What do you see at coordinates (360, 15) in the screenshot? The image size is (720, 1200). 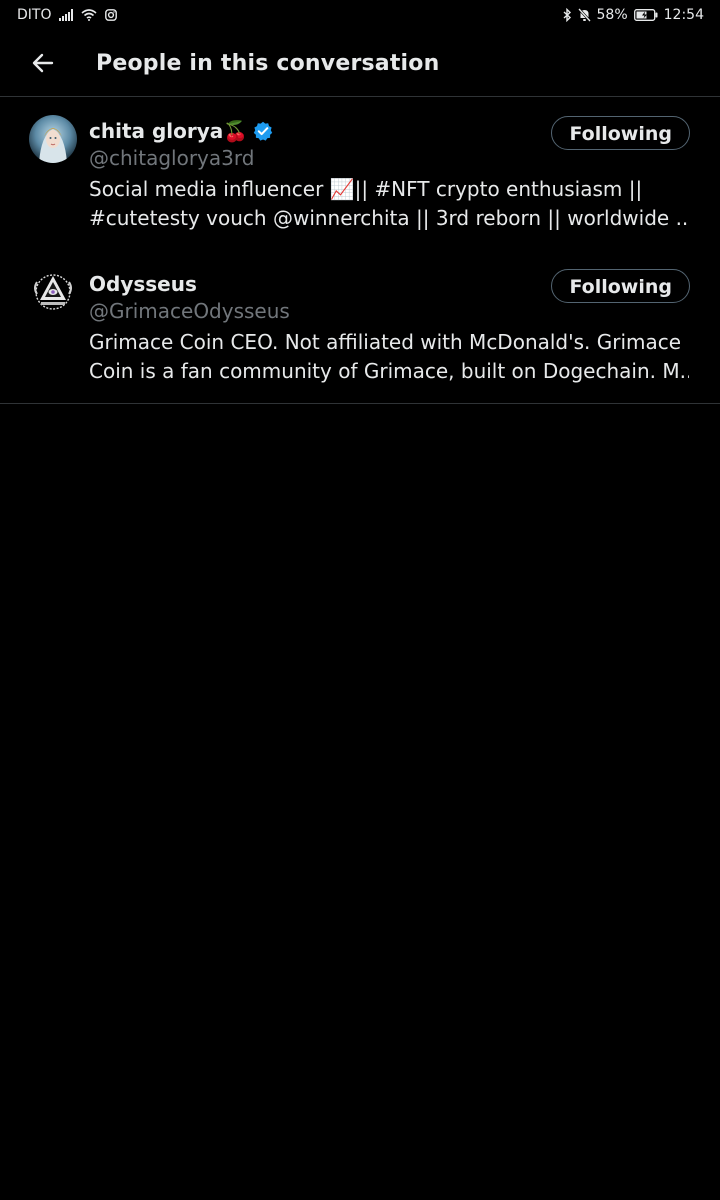 I see `status-bar: DITO 58% 12:54` at bounding box center [360, 15].